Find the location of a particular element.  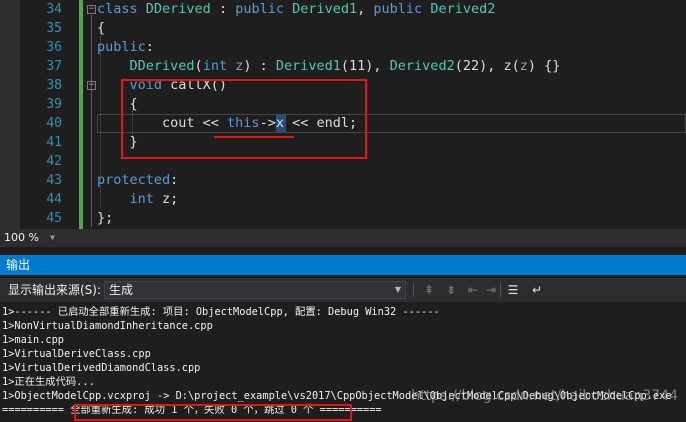

change-tracking-bar is located at coordinates (81, 114).